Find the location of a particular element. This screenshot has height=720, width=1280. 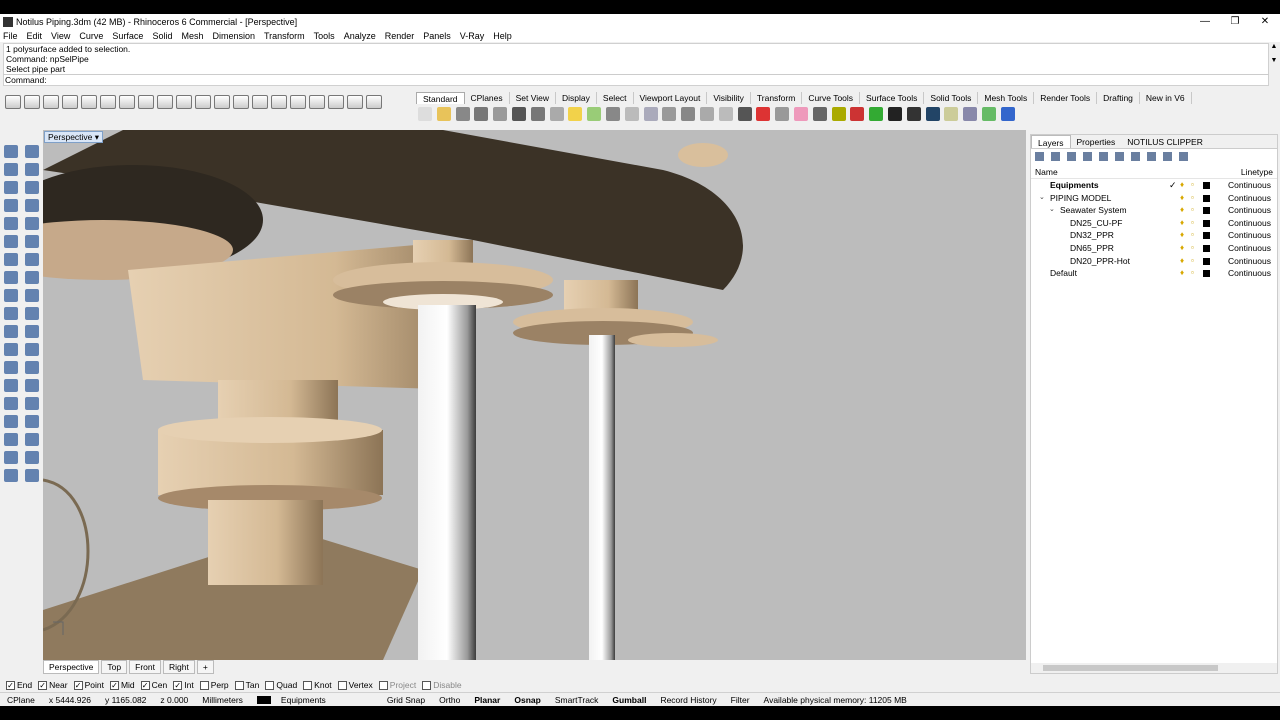

osnap-vertex: Vertex is located at coordinates (355, 685).